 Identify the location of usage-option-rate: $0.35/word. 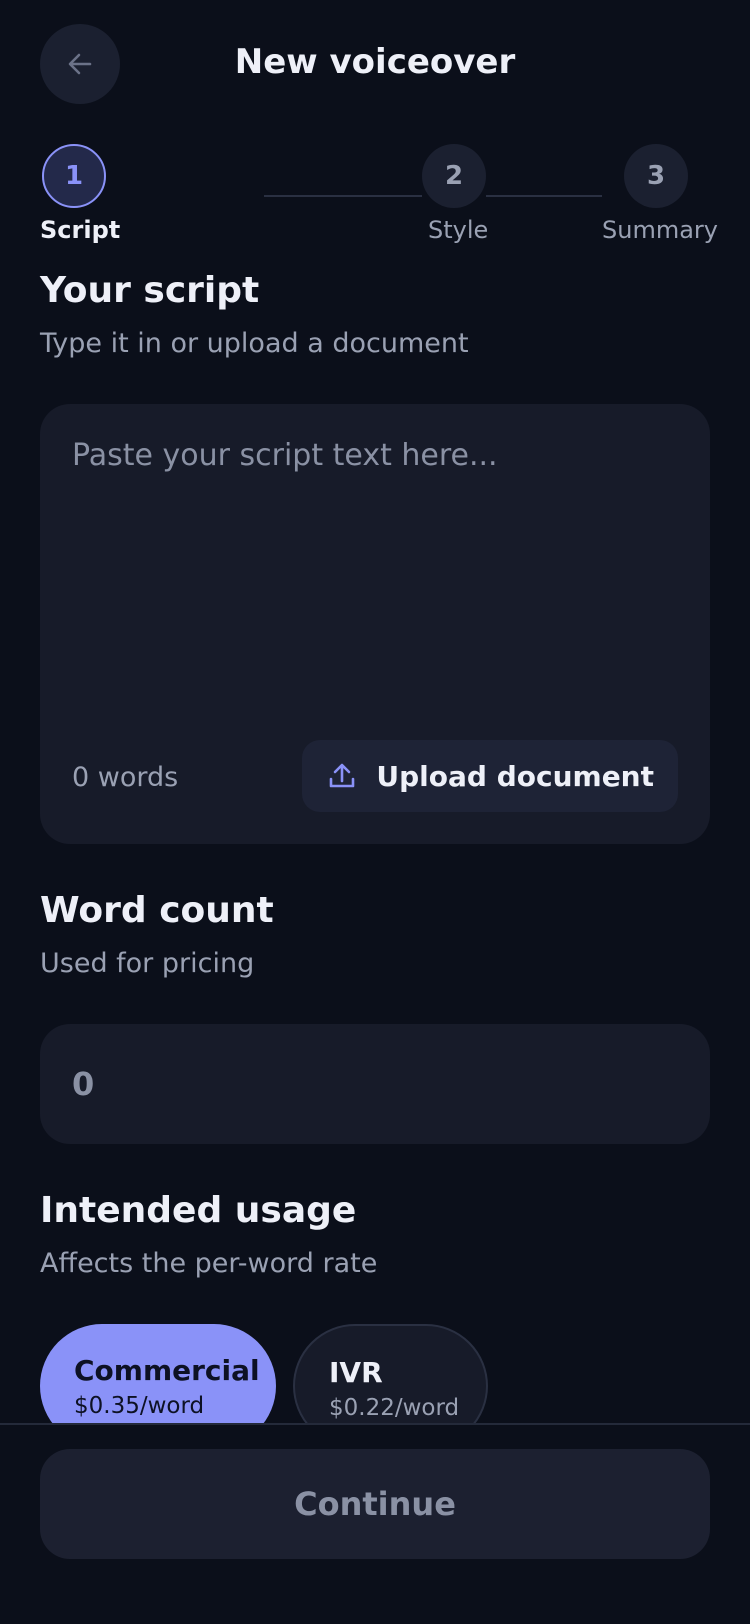
(139, 1406).